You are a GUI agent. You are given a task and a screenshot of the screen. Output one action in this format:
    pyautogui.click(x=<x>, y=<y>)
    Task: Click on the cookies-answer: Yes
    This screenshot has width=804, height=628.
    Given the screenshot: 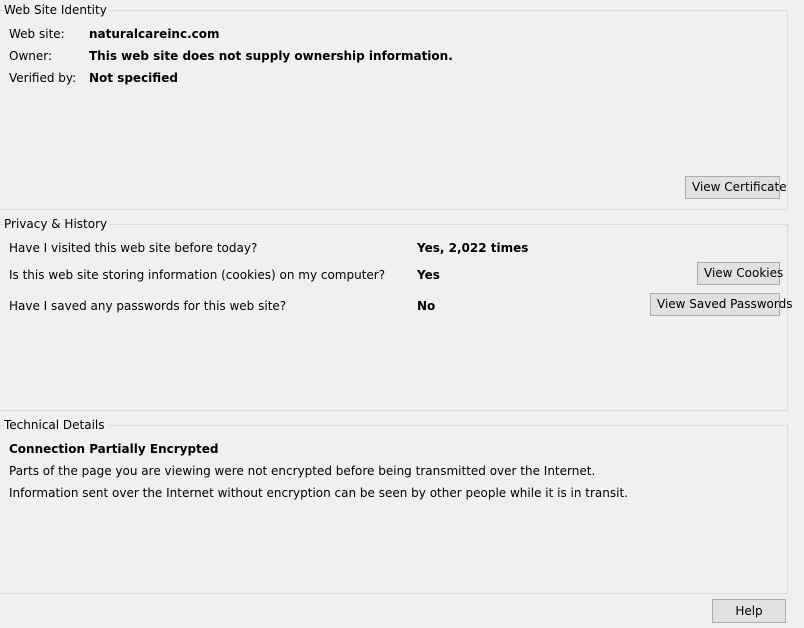 What is the action you would take?
    pyautogui.click(x=428, y=275)
    